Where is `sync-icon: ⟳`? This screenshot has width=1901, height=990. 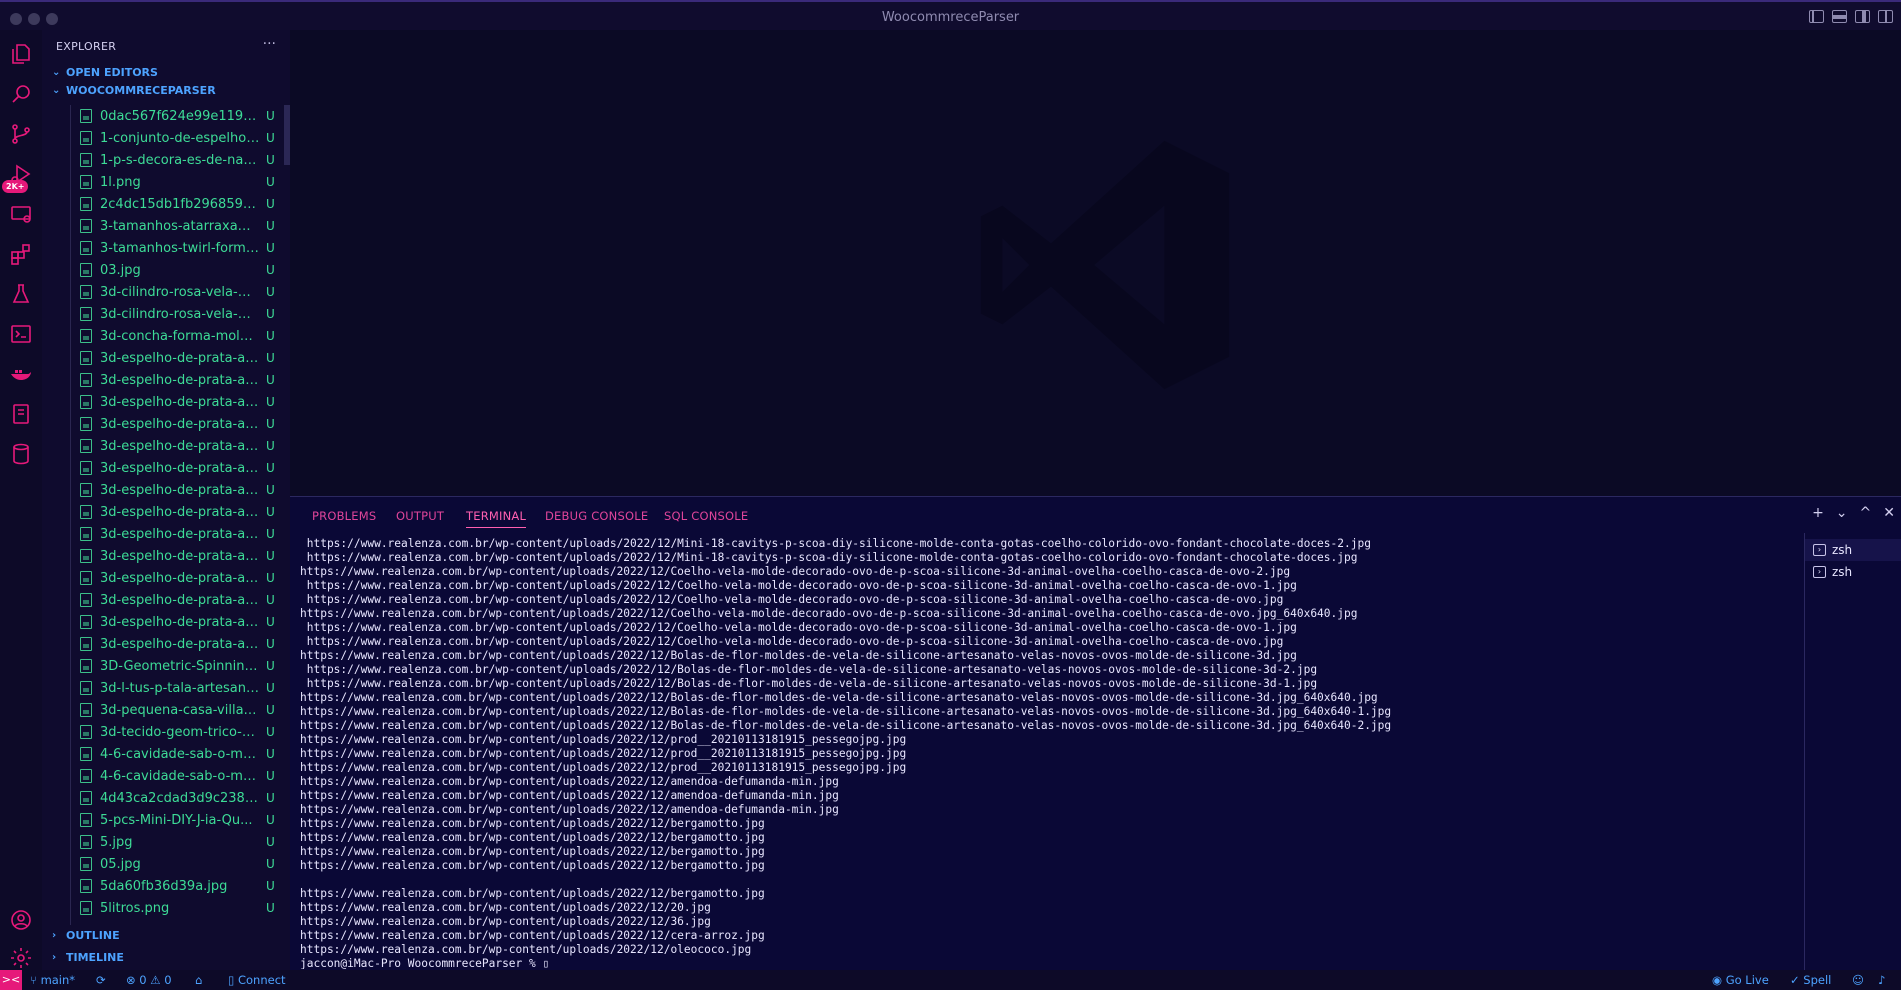 sync-icon: ⟳ is located at coordinates (101, 980).